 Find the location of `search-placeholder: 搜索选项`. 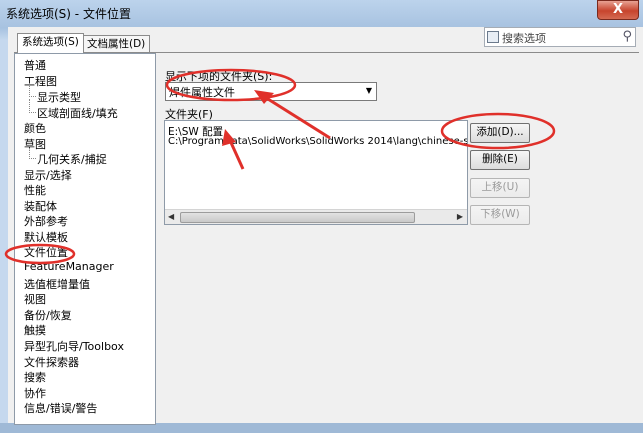

search-placeholder: 搜索选项 is located at coordinates (524, 38).